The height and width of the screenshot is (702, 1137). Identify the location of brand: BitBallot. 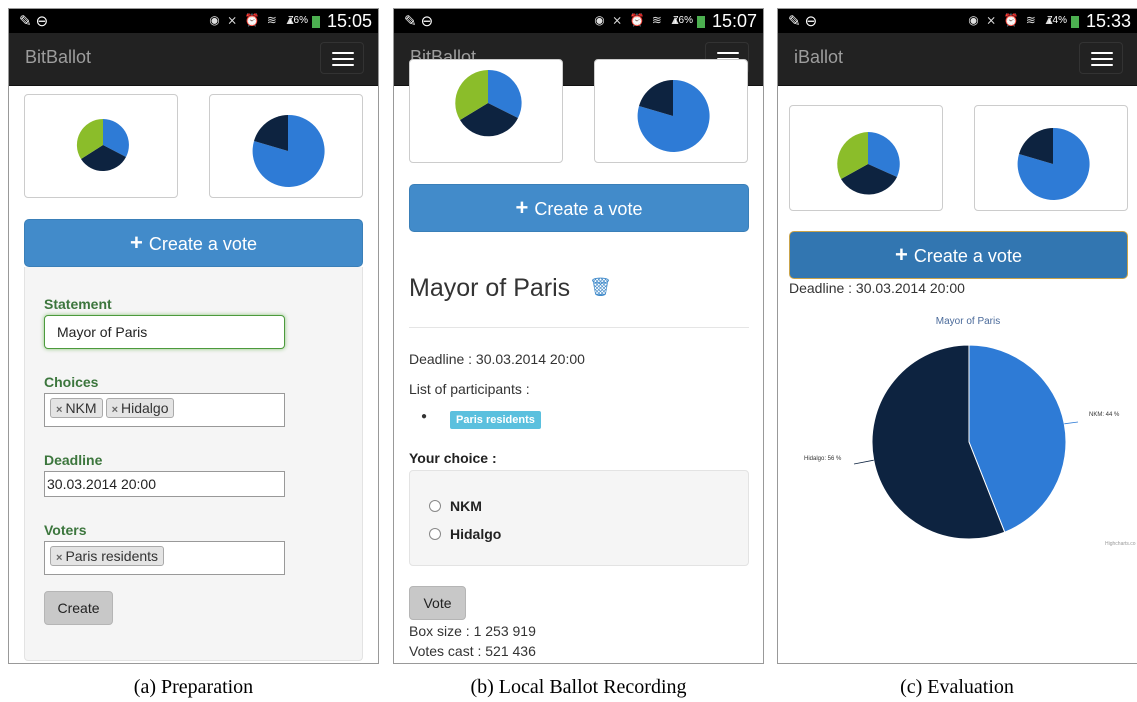
(58, 57).